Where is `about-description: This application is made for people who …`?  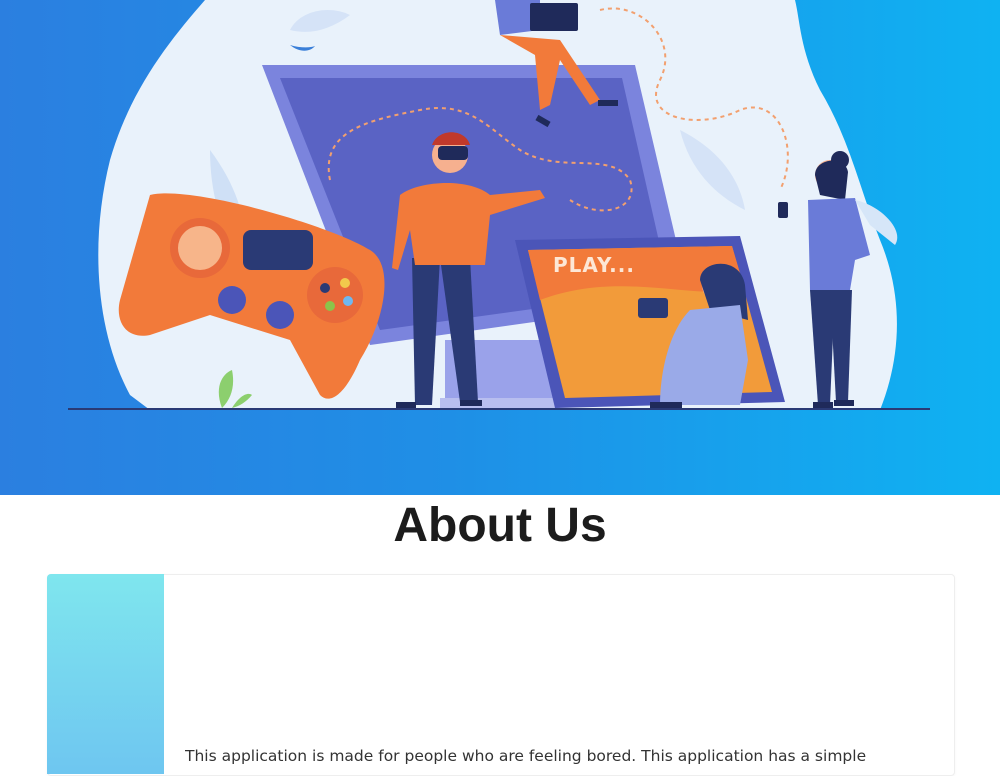
about-description: This application is made for people who … is located at coordinates (526, 755).